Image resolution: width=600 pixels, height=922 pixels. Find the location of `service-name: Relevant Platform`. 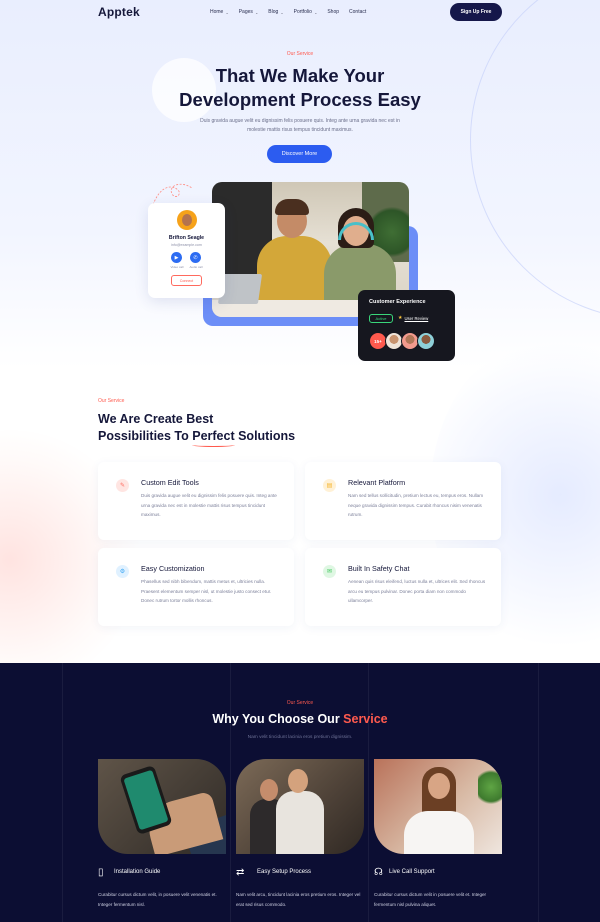

service-name: Relevant Platform is located at coordinates (377, 482).